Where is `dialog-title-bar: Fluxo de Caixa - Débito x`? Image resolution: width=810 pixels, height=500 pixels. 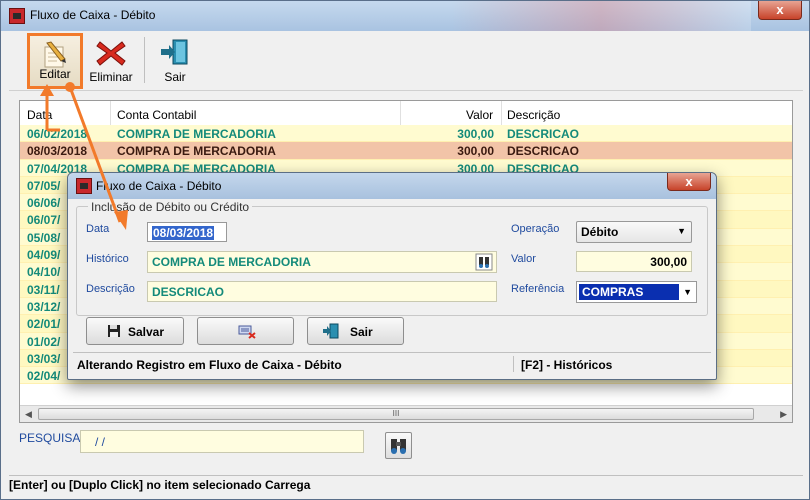 dialog-title-bar: Fluxo de Caixa - Débito x is located at coordinates (392, 186).